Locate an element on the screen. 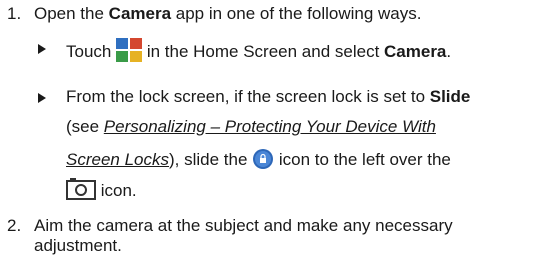 This screenshot has width=547, height=258. slide-label: Slide is located at coordinates (450, 96).